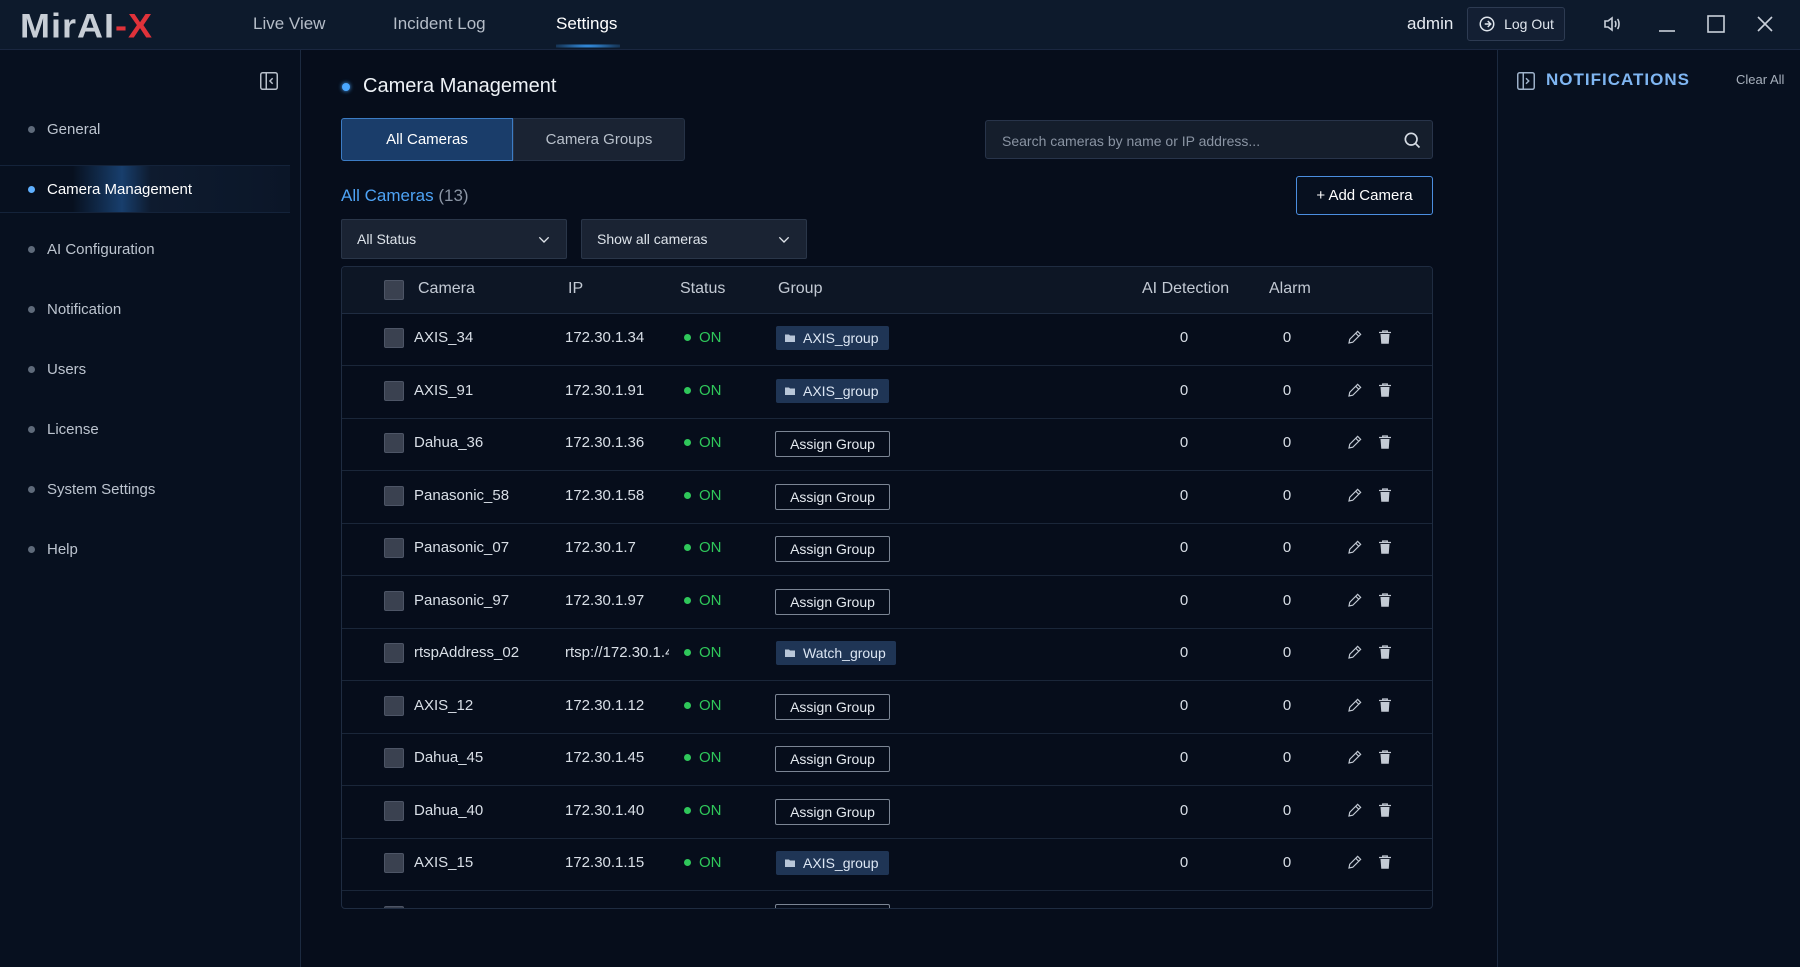  What do you see at coordinates (1197, 140) in the screenshot?
I see `search-input` at bounding box center [1197, 140].